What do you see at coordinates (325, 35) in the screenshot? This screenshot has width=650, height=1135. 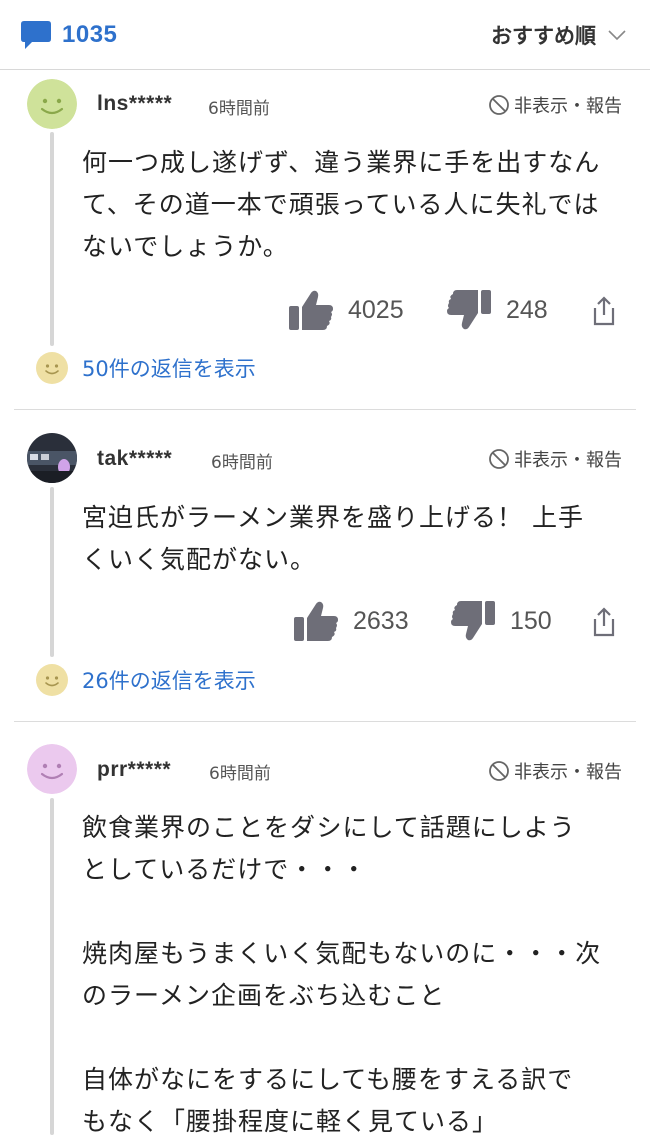 I see `comments-header: 1035 おすすめ順` at bounding box center [325, 35].